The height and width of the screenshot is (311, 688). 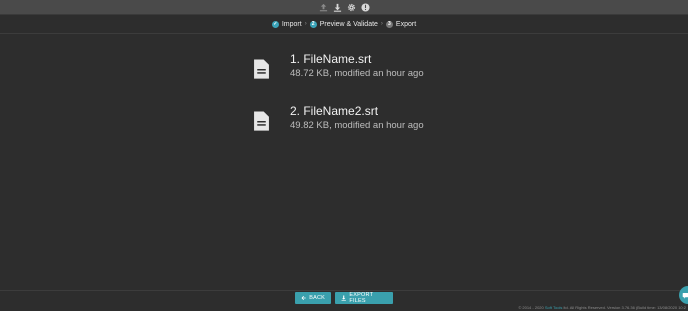 I want to click on step-import-label: Import, so click(x=291, y=24).